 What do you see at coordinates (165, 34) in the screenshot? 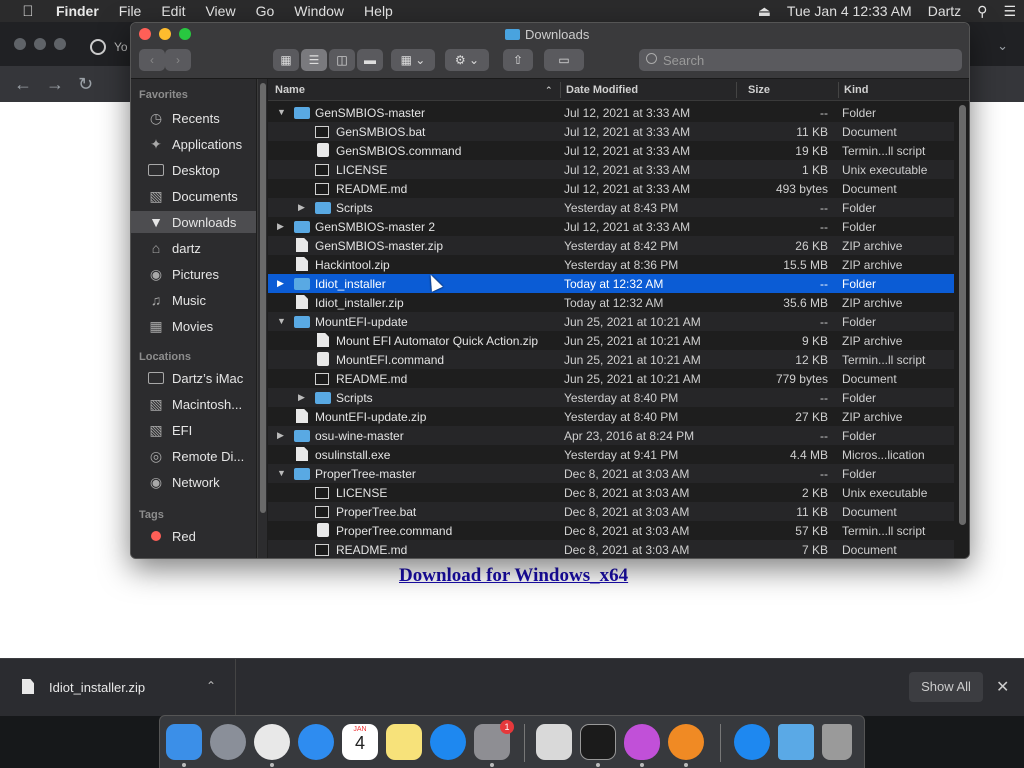
I see `minimize-button` at bounding box center [165, 34].